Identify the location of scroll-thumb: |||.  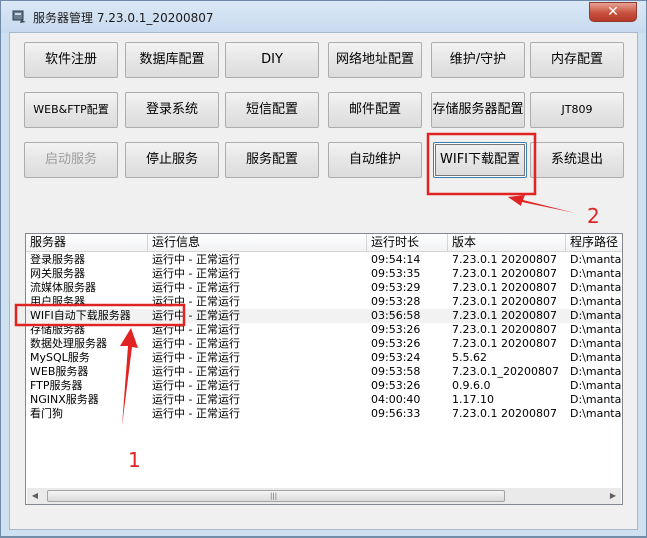
(276, 496).